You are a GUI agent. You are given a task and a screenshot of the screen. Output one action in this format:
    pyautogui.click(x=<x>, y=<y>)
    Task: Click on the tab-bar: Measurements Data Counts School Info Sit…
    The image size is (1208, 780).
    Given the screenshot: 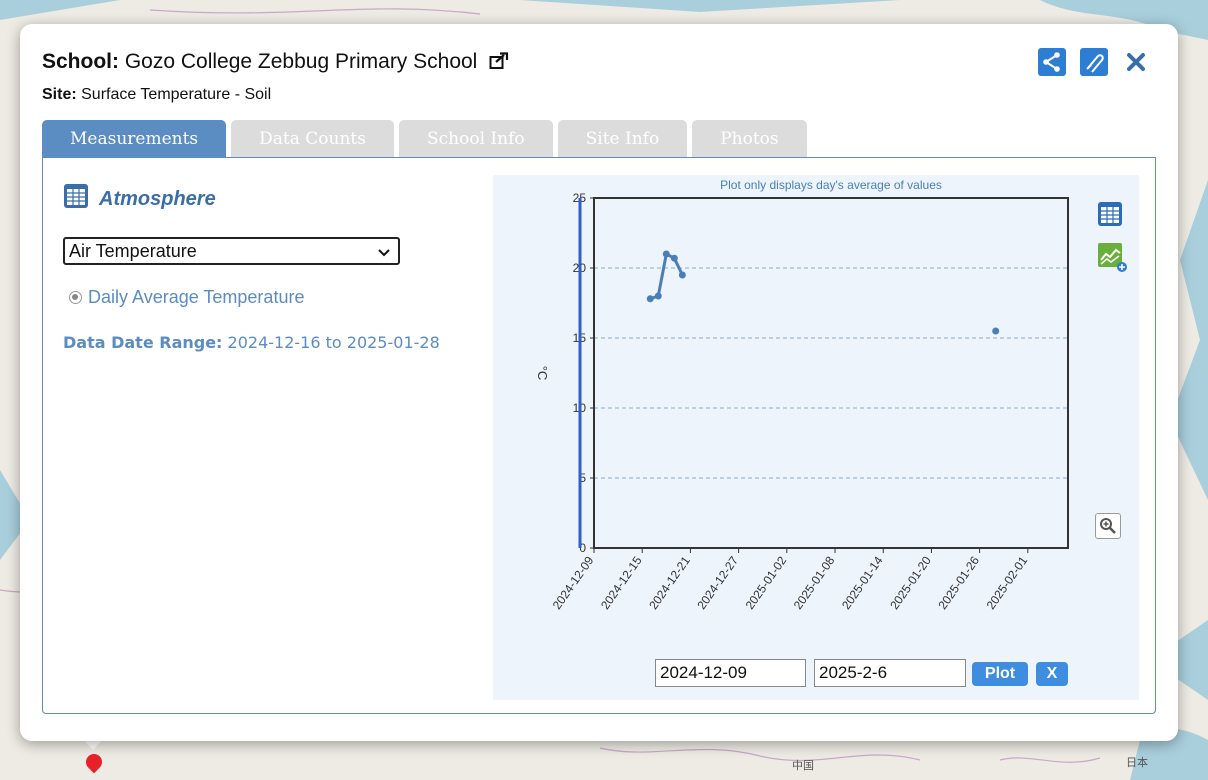 What is the action you would take?
    pyautogui.click(x=424, y=138)
    